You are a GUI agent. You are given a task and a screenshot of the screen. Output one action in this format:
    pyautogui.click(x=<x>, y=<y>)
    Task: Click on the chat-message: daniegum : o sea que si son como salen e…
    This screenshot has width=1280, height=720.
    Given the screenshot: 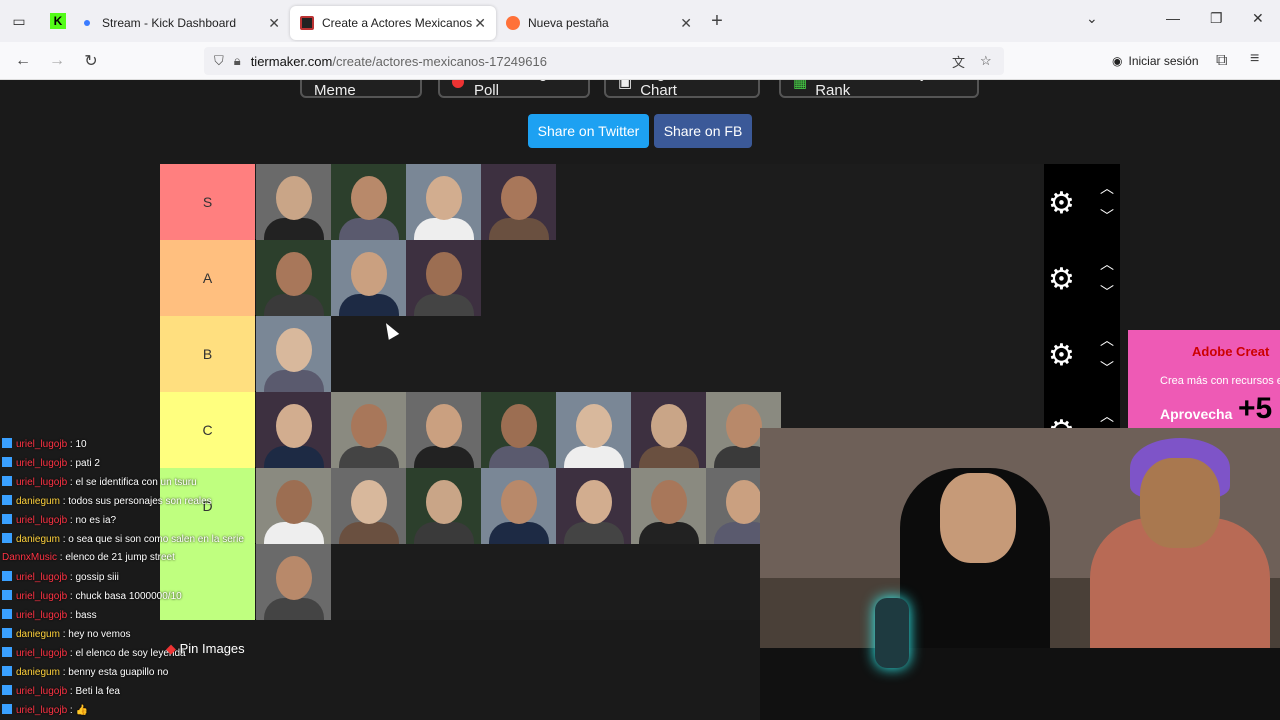 What is the action you would take?
    pyautogui.click(x=123, y=539)
    